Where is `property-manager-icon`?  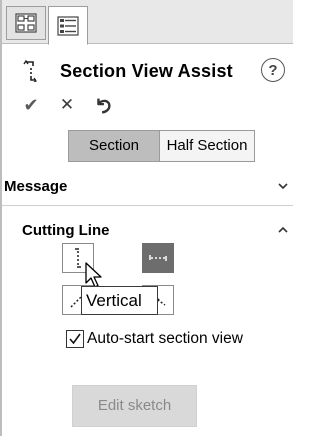 property-manager-icon is located at coordinates (68, 25).